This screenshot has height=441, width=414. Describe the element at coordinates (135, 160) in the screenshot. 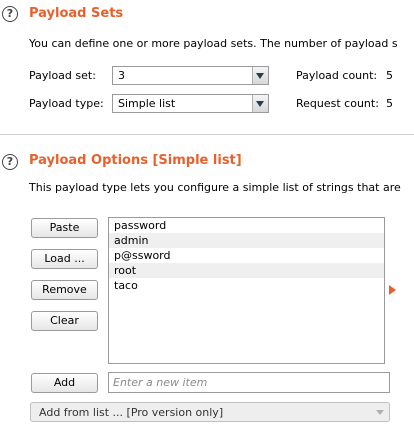

I see `payload-options-title: Payload Options [Simple list]` at that location.